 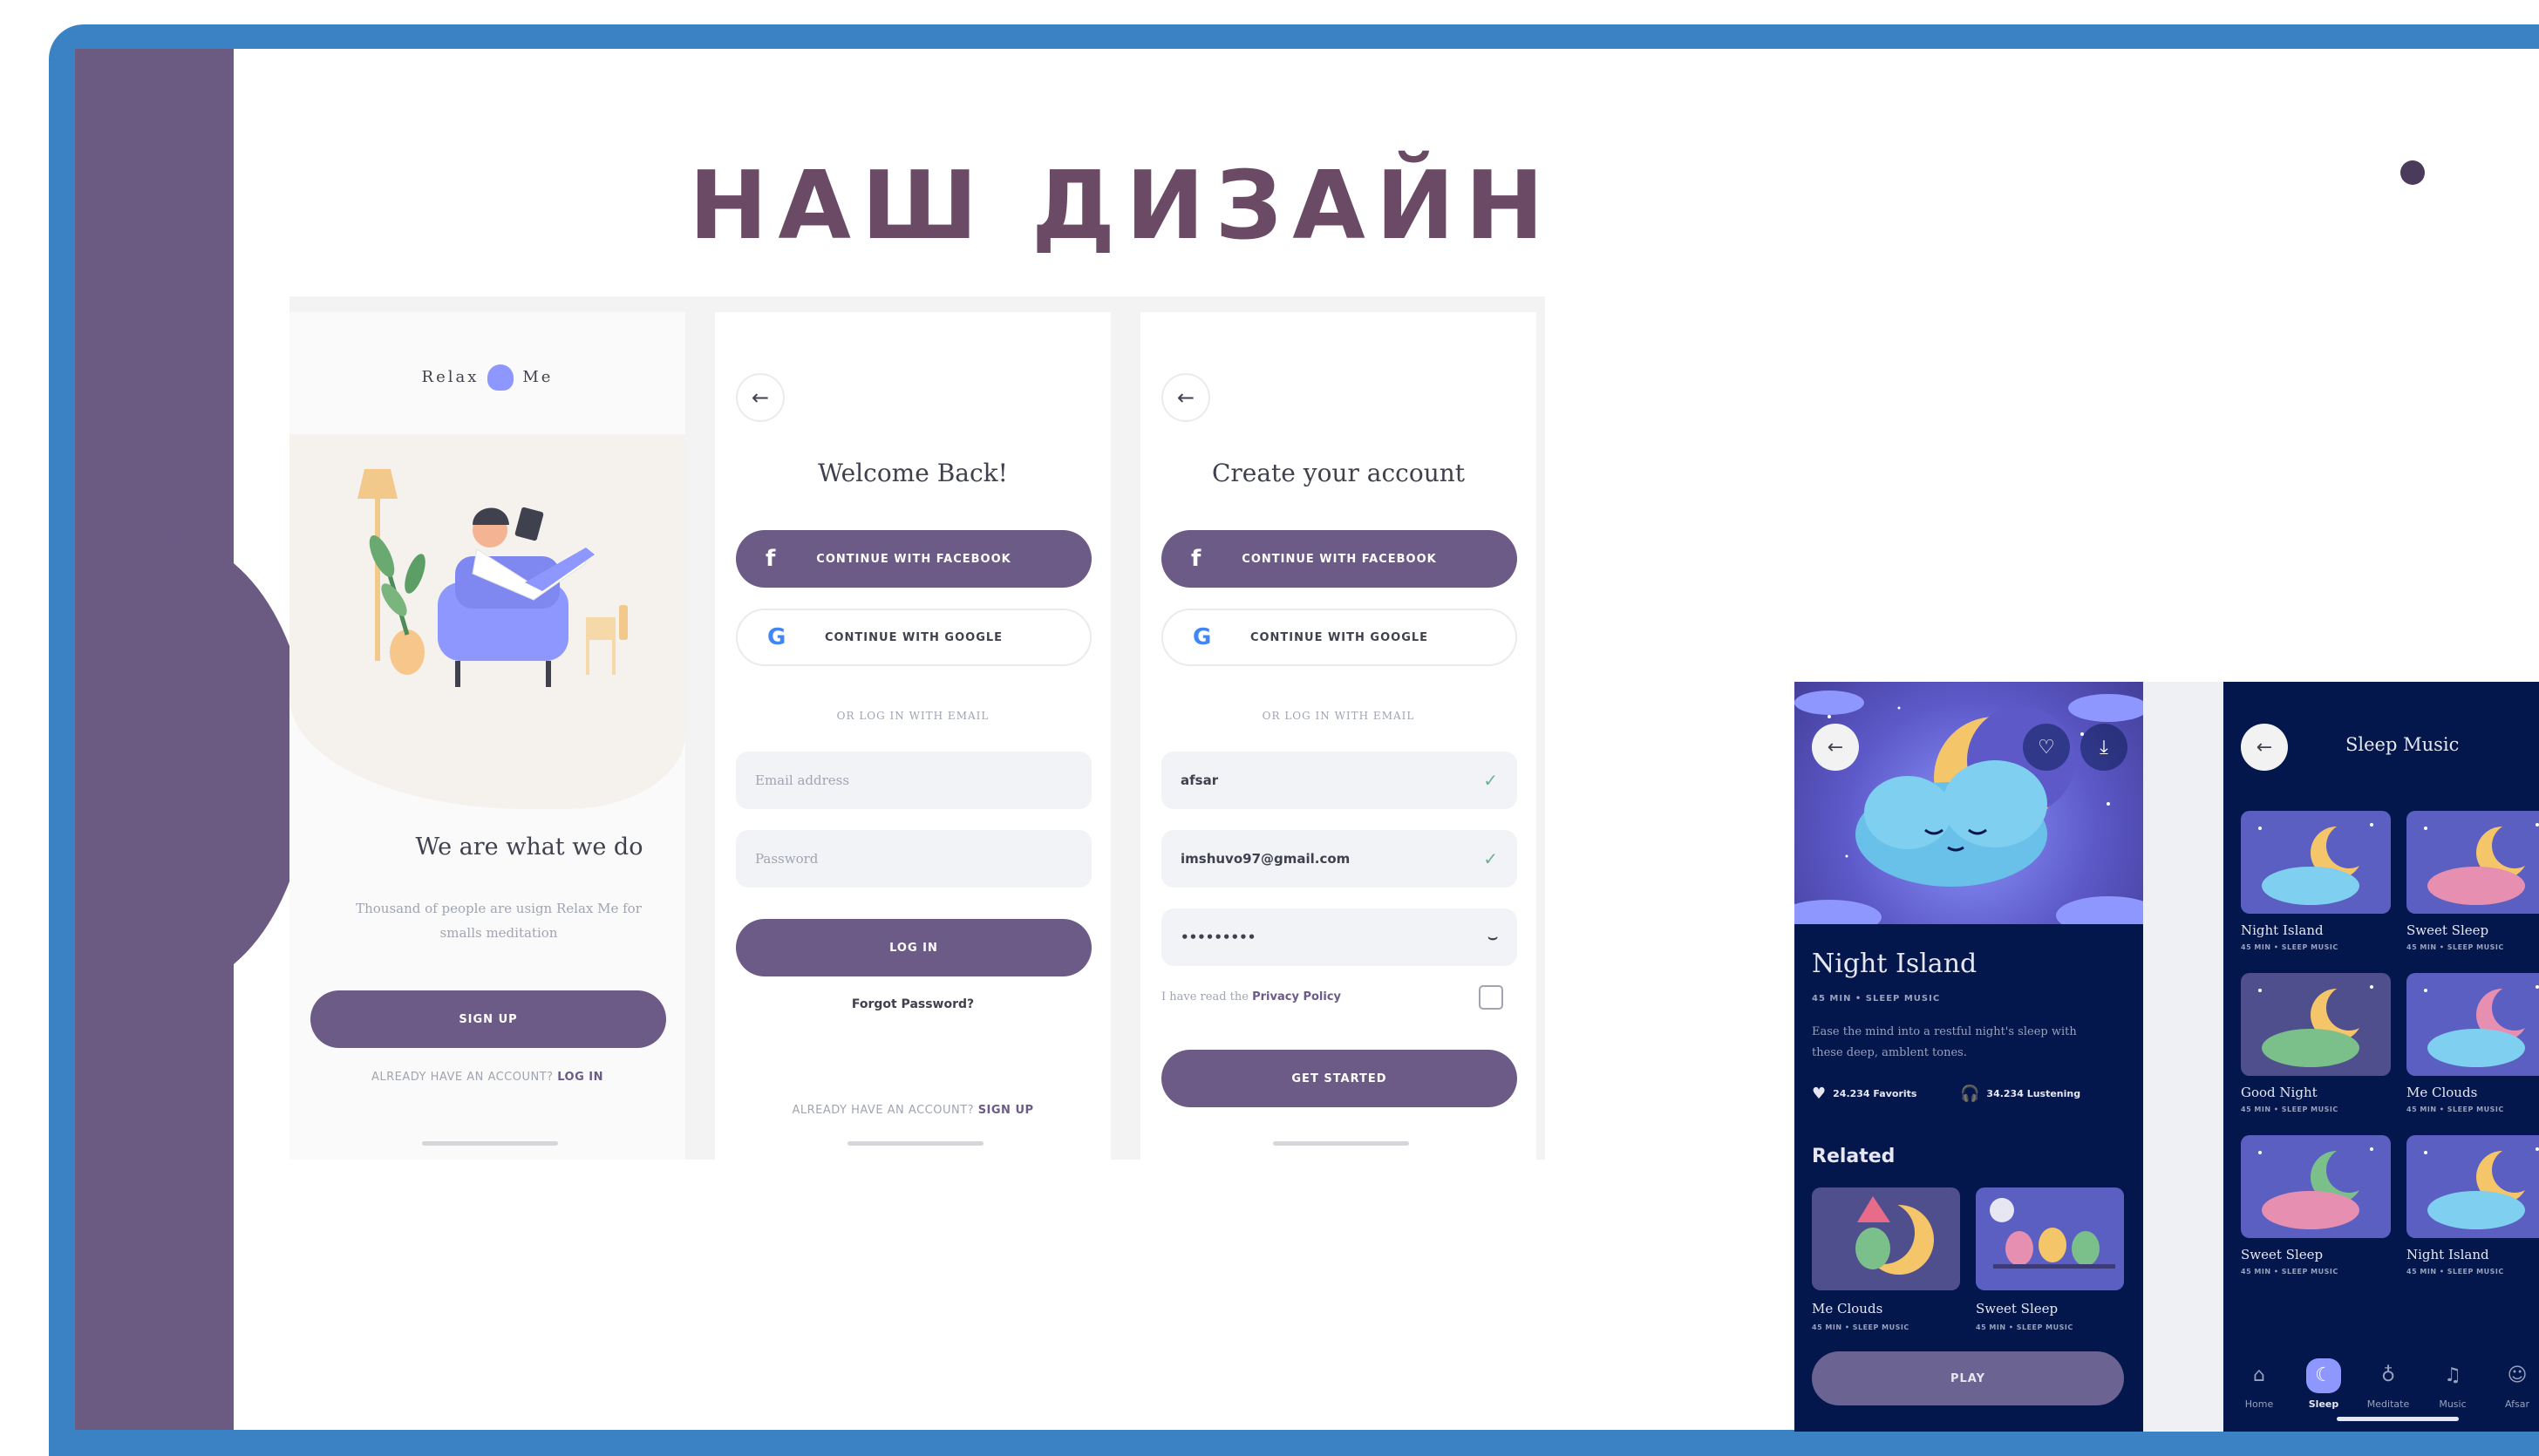 What do you see at coordinates (2442, 1092) in the screenshot?
I see `sleep-music-card-title: Me Clouds` at bounding box center [2442, 1092].